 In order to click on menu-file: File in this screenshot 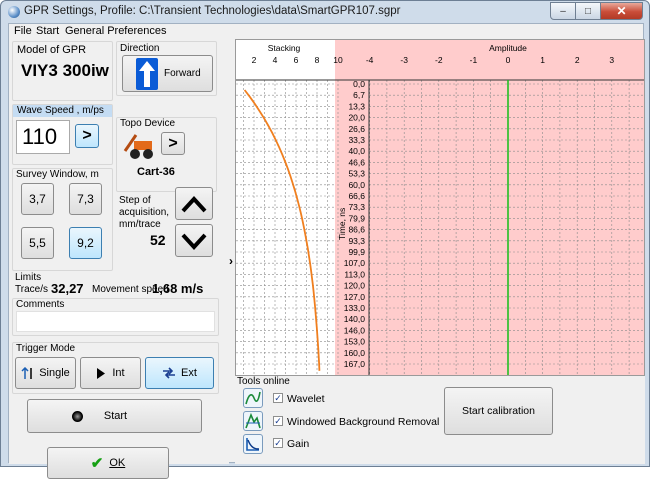, I will do `click(23, 31)`.